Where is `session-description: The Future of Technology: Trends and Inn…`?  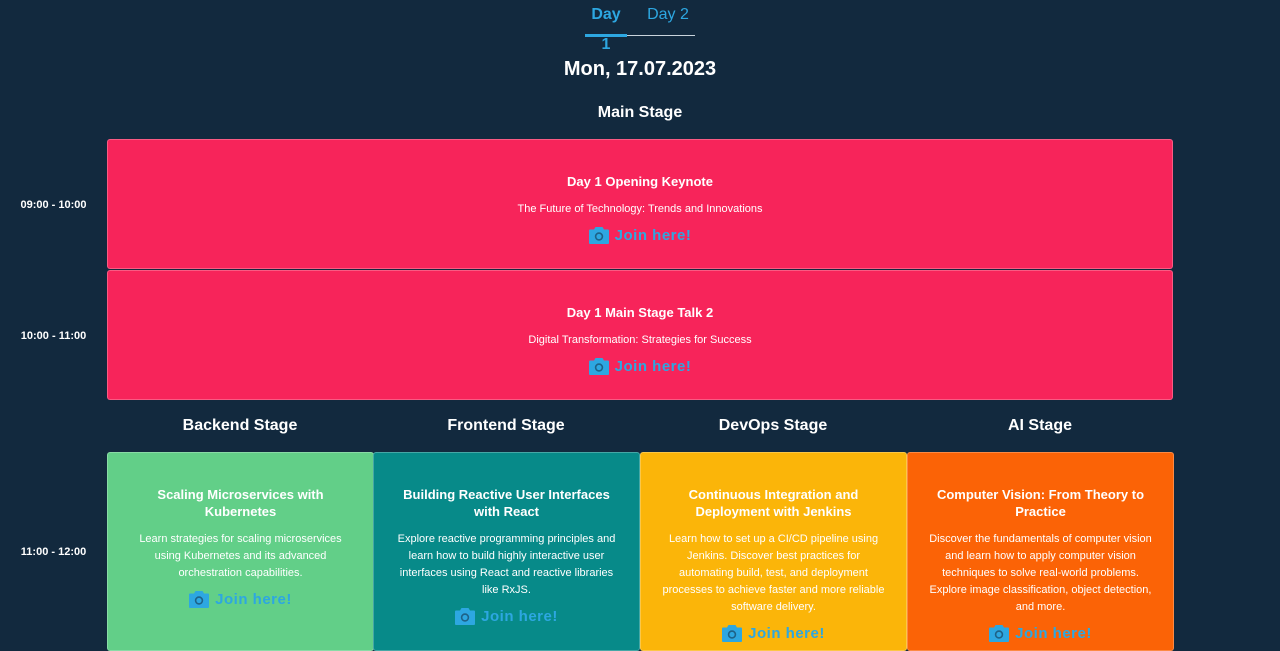 session-description: The Future of Technology: Trends and Inn… is located at coordinates (640, 209).